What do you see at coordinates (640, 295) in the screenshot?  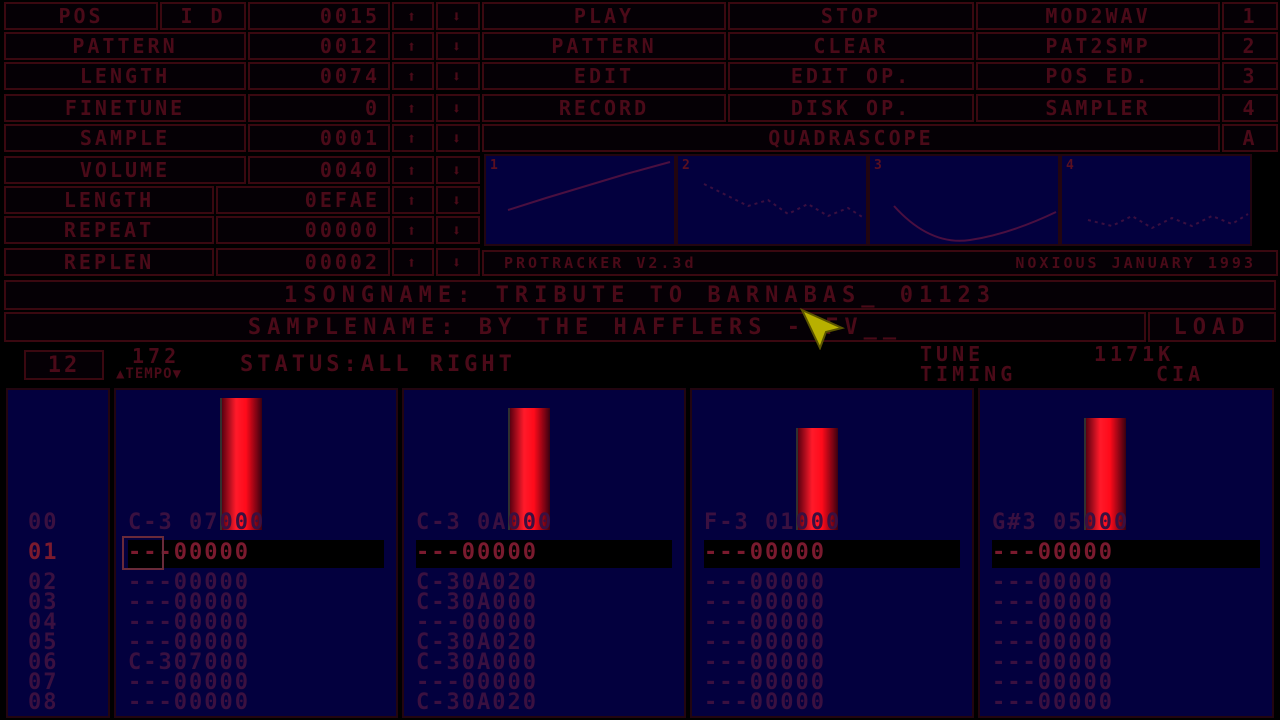 I see `songname-field: 1SONGNAME: TRIBUTE TO BARNABAS_ 01123` at bounding box center [640, 295].